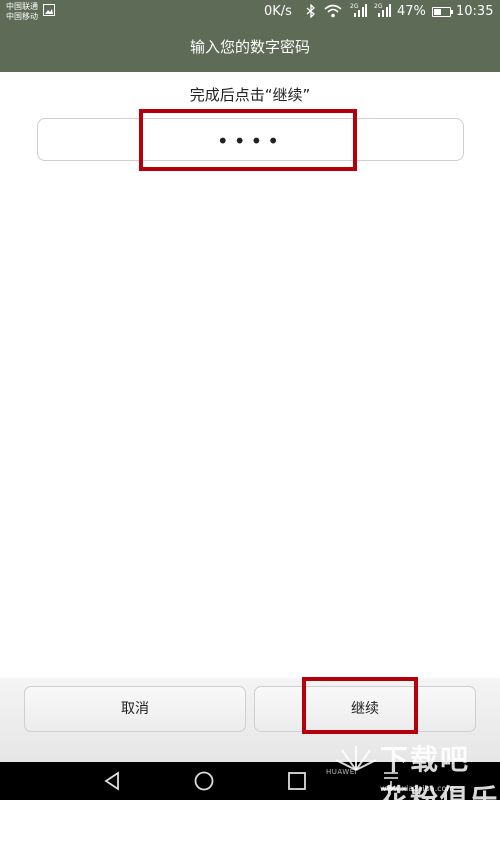 The image size is (500, 858). I want to click on page-title: 输入您的数字密码, so click(249, 47).